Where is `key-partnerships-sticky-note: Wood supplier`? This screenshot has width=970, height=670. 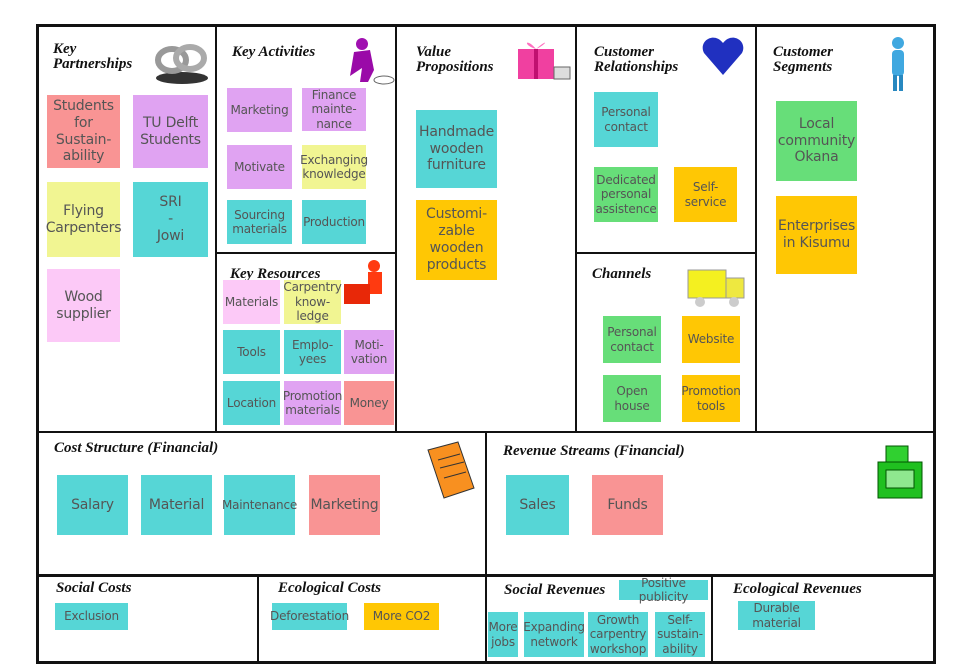 key-partnerships-sticky-note: Wood supplier is located at coordinates (83, 305).